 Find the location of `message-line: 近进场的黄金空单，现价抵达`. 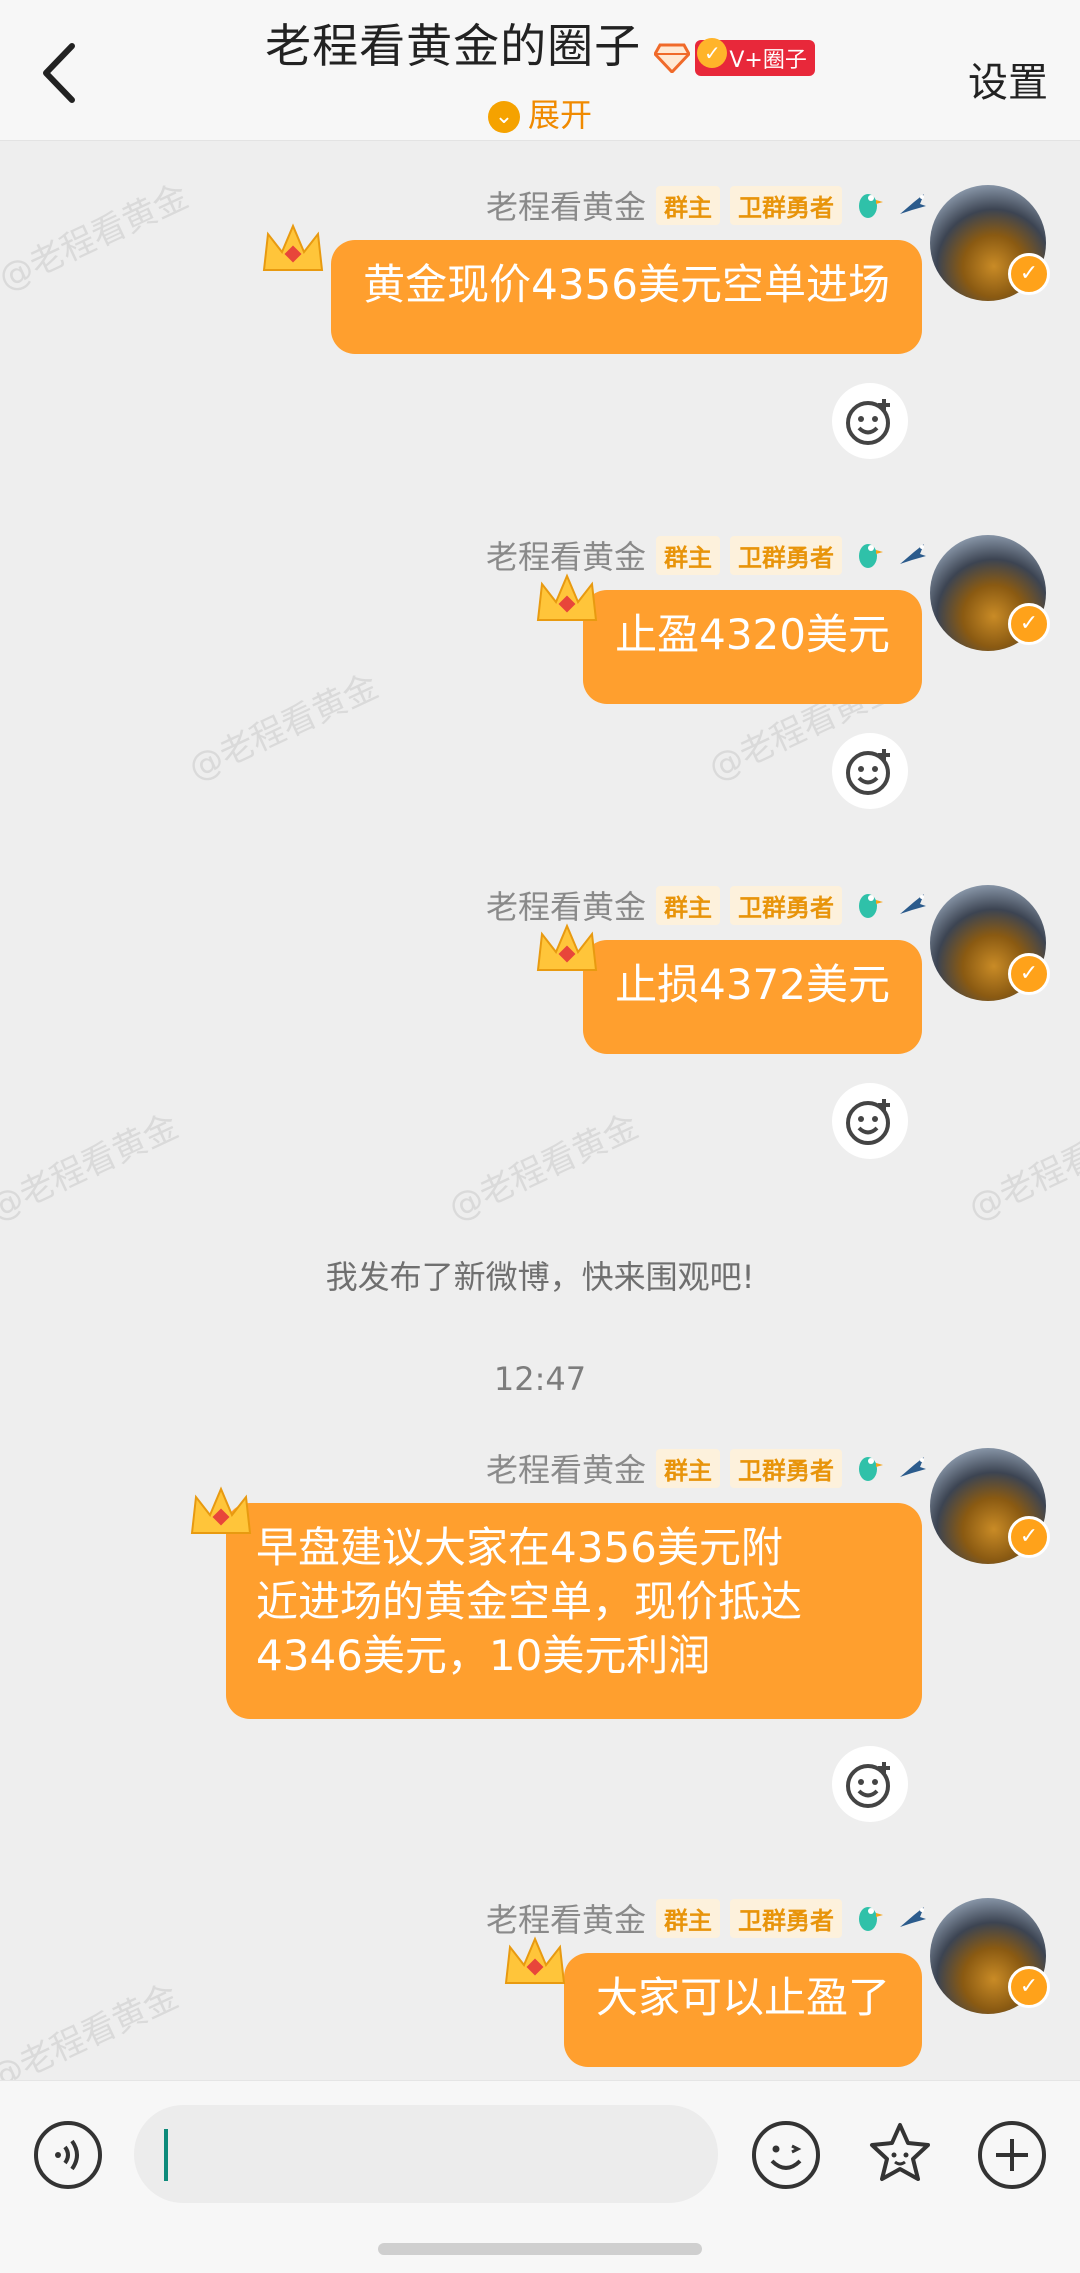

message-line: 近进场的黄金空单，现价抵达 is located at coordinates (529, 1601).